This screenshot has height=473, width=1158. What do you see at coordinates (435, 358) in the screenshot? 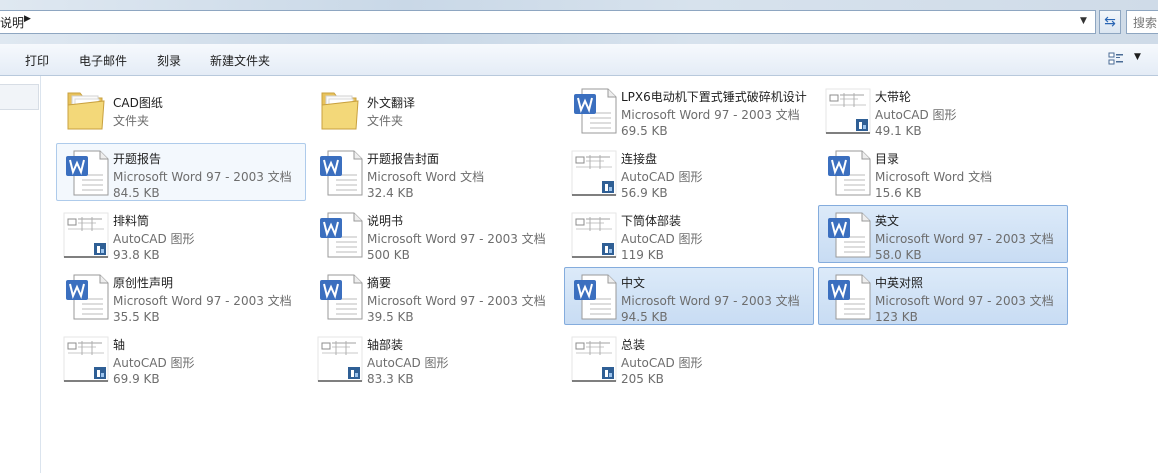
I see `file-item: 轴部装 AutoCAD 图形 83.3 KB` at bounding box center [435, 358].